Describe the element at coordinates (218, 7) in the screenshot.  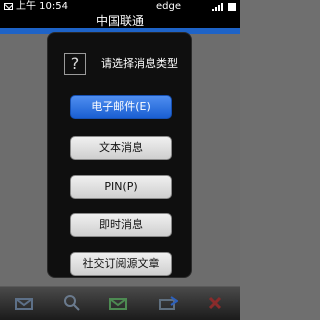
I see `signal-icon` at that location.